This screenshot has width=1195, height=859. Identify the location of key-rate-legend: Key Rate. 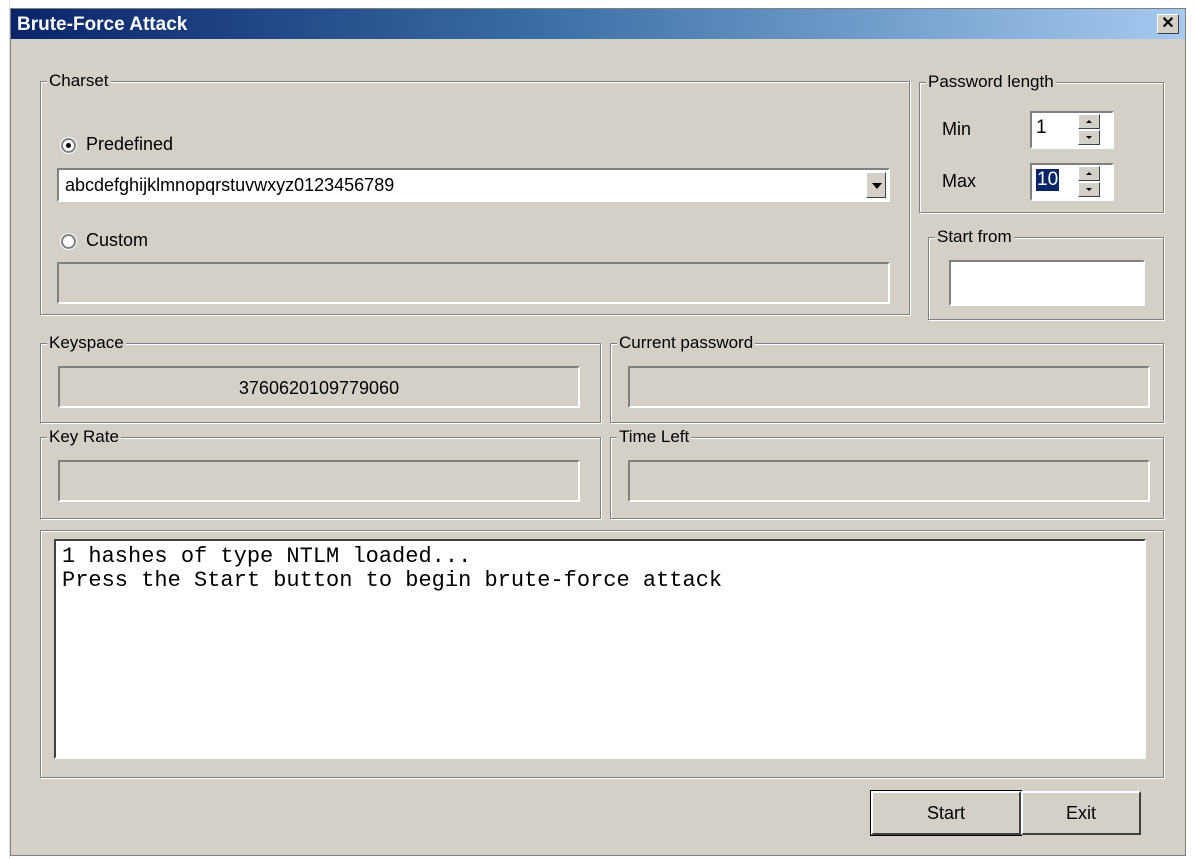
(84, 437).